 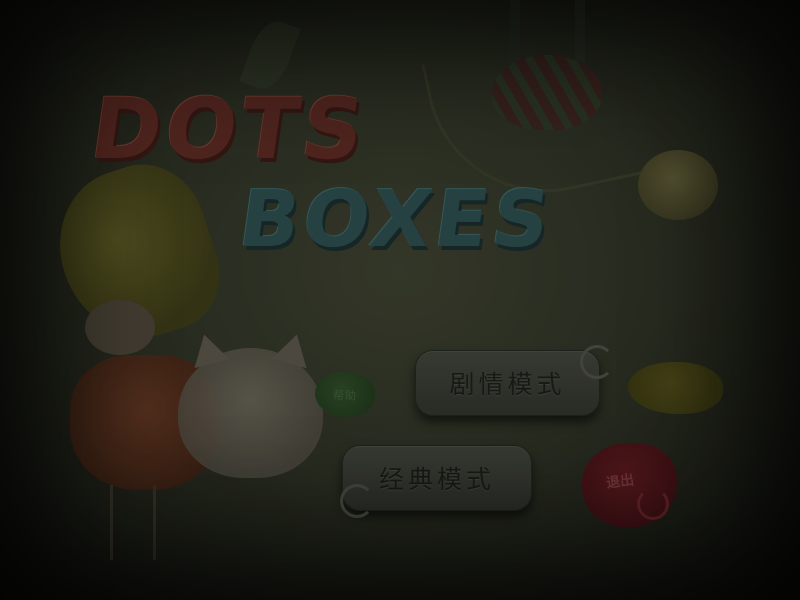 I want to click on girl-face-illustration, so click(x=120, y=327).